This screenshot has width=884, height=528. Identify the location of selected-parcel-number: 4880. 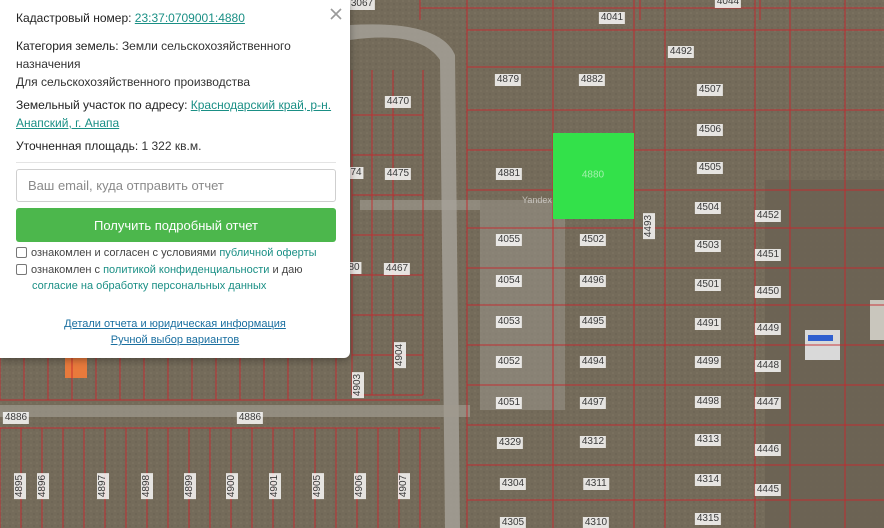
(593, 175).